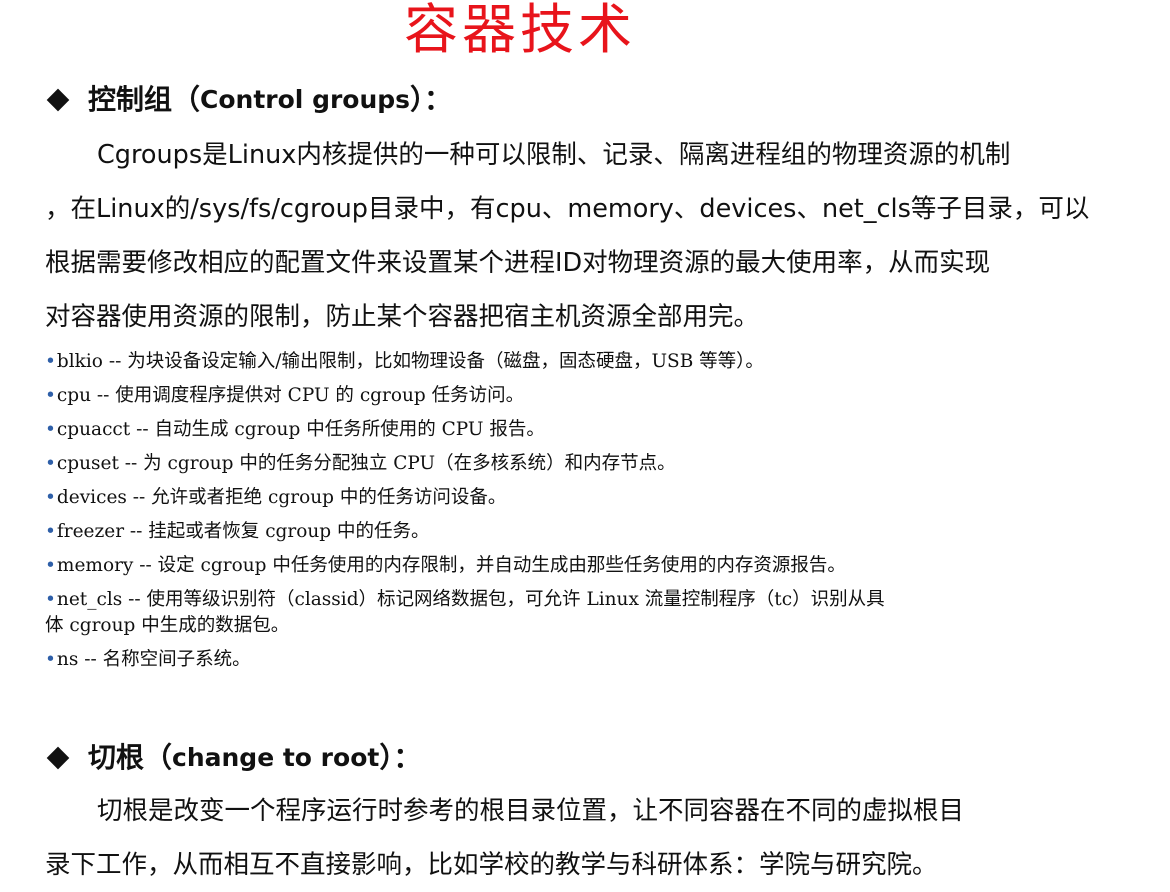 Image resolution: width=1170 pixels, height=892 pixels. What do you see at coordinates (402, 317) in the screenshot?
I see `paragraph-line: 对容器使用资源的限制，防止某个容器把宿主机资源全部用完。` at bounding box center [402, 317].